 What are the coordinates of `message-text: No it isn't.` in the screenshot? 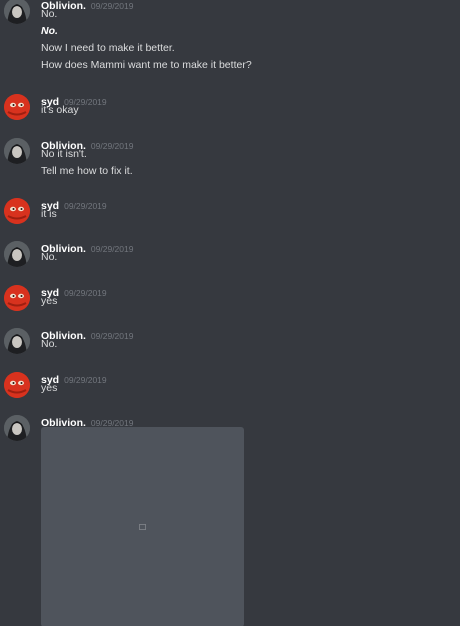 It's located at (64, 154).